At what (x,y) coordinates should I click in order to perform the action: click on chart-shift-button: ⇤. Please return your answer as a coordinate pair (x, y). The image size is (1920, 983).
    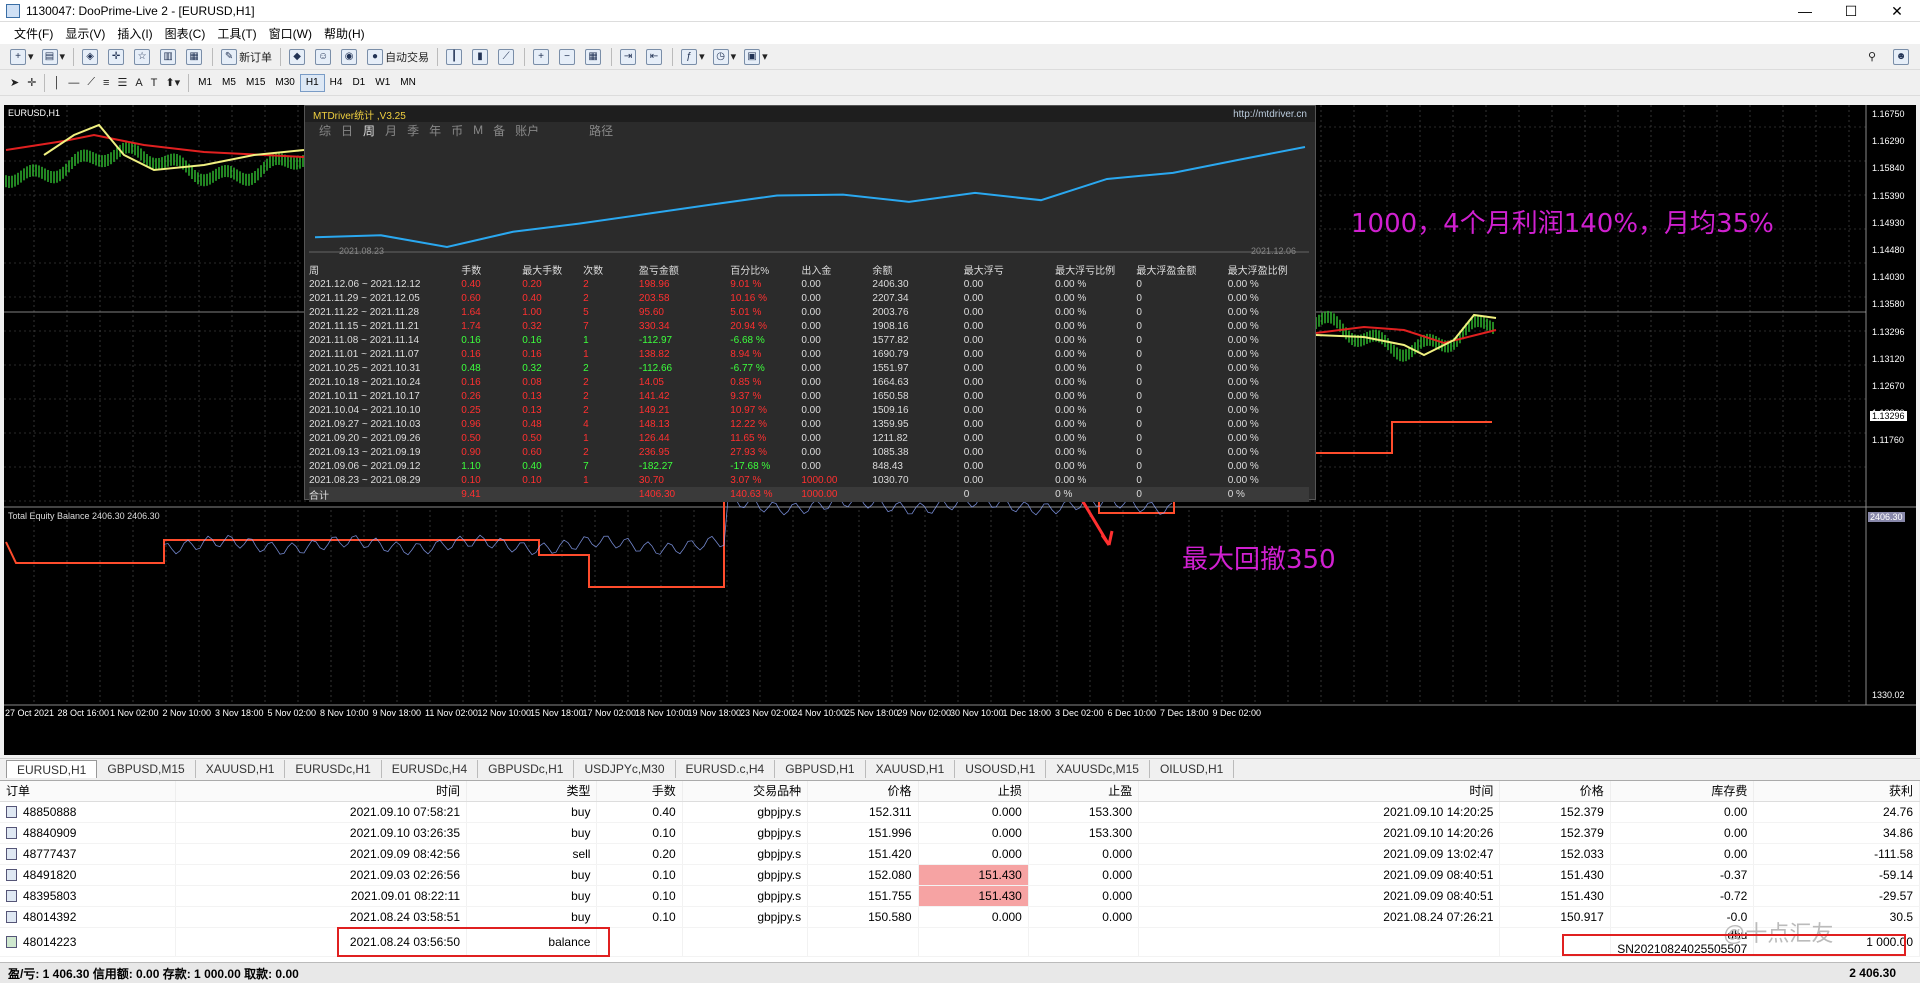
    Looking at the image, I should click on (655, 57).